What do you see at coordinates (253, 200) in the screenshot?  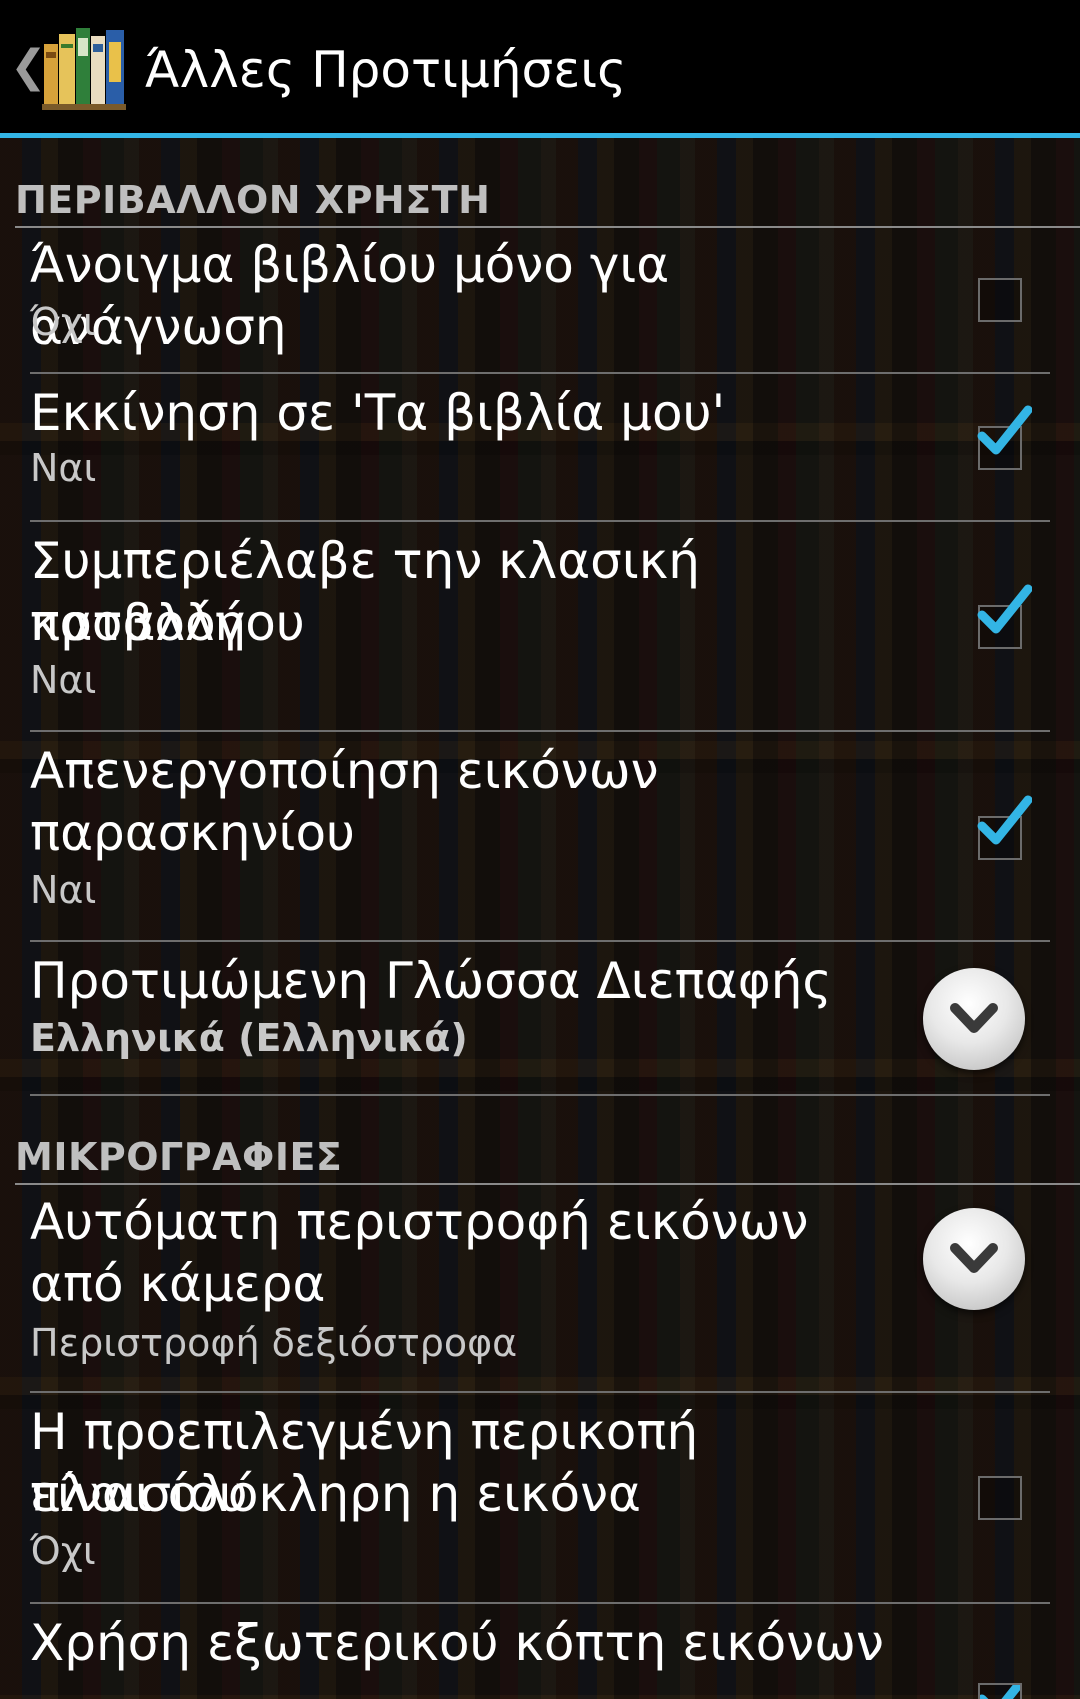 I see `section-header-user-environment: ΠΕΡΙΒΑΛΛΟΝ ΧΡΗΣΤΗ` at bounding box center [253, 200].